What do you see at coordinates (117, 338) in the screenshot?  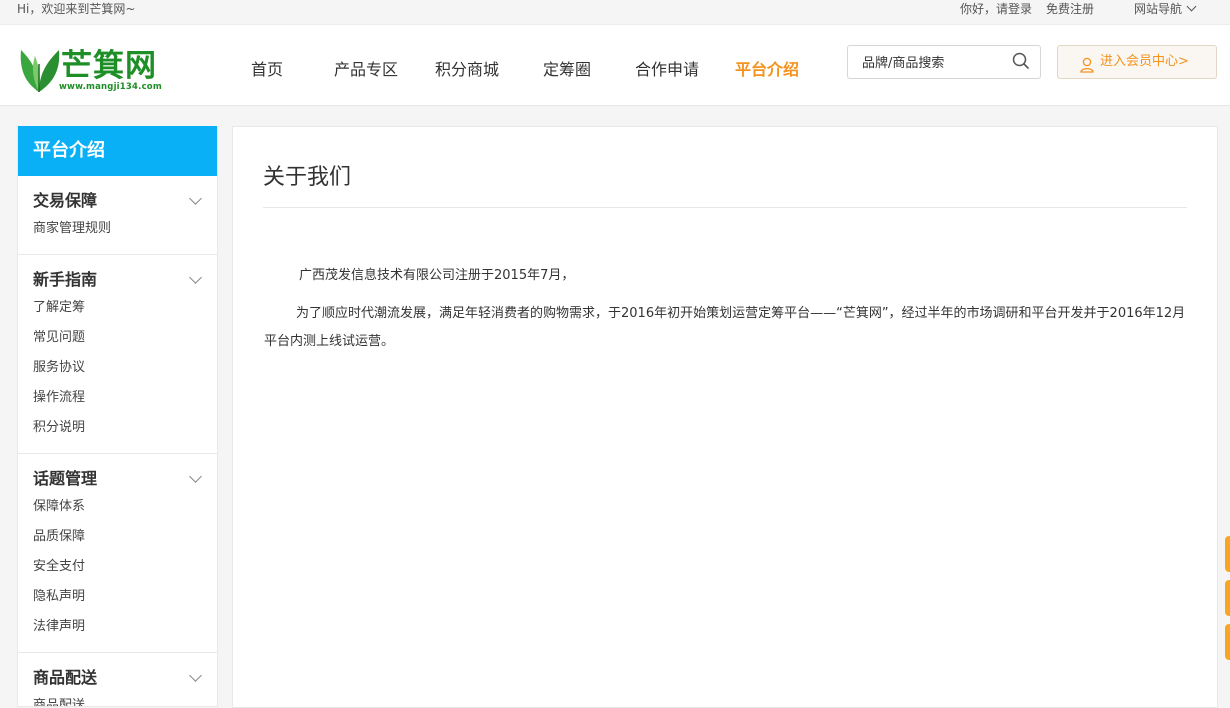 I see `sidebar-item: 常见问题` at bounding box center [117, 338].